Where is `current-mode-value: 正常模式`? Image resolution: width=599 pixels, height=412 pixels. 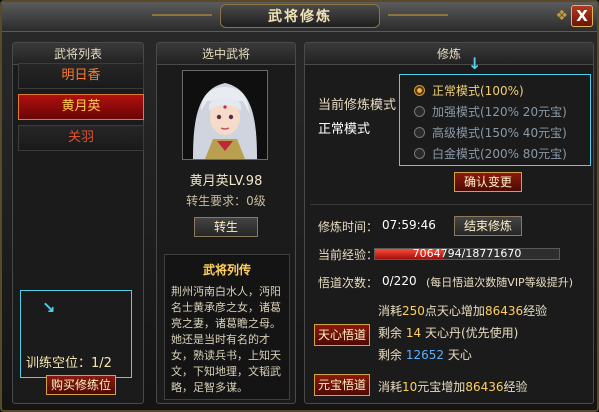
current-mode-value: 正常模式 is located at coordinates (344, 129).